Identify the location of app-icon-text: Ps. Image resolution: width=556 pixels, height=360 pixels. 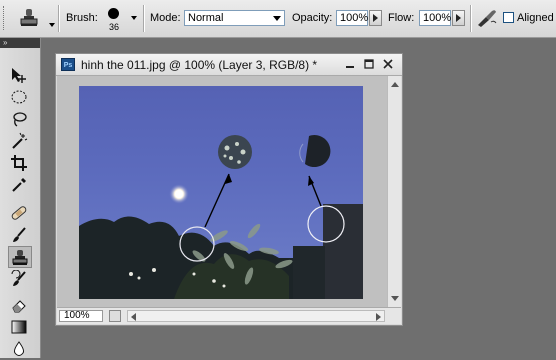
(68, 65).